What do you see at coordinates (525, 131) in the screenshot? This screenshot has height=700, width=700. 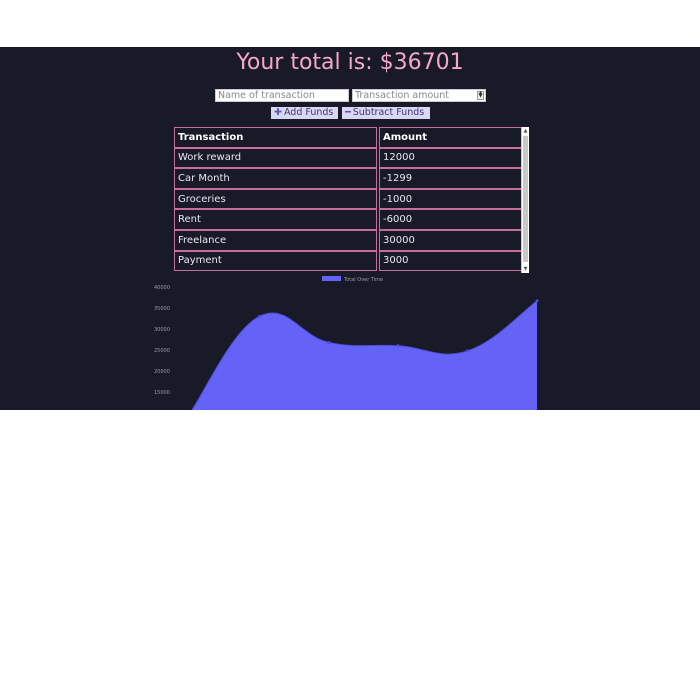 I see `scroll-up-icon: ▲` at bounding box center [525, 131].